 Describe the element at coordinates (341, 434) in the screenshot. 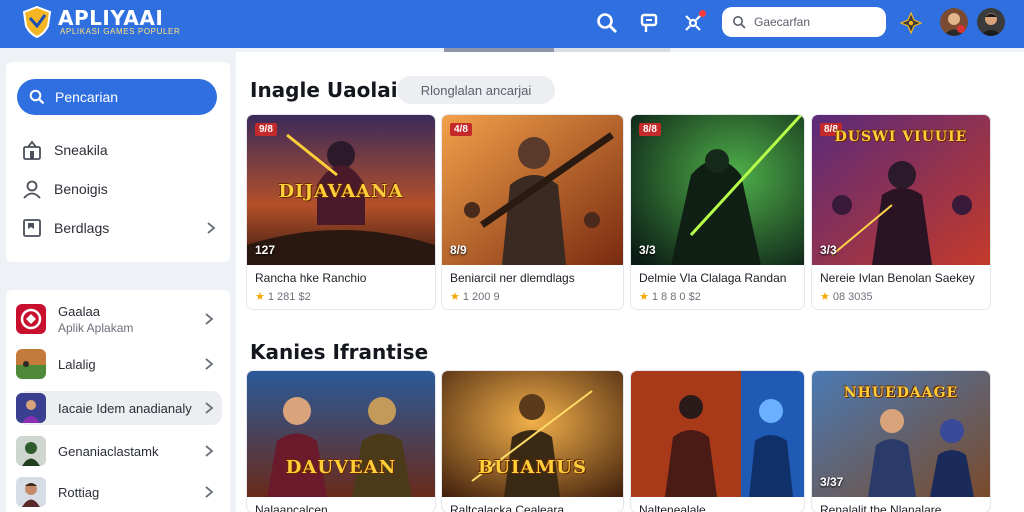

I see `game-cover-image: DAUVEAN` at that location.